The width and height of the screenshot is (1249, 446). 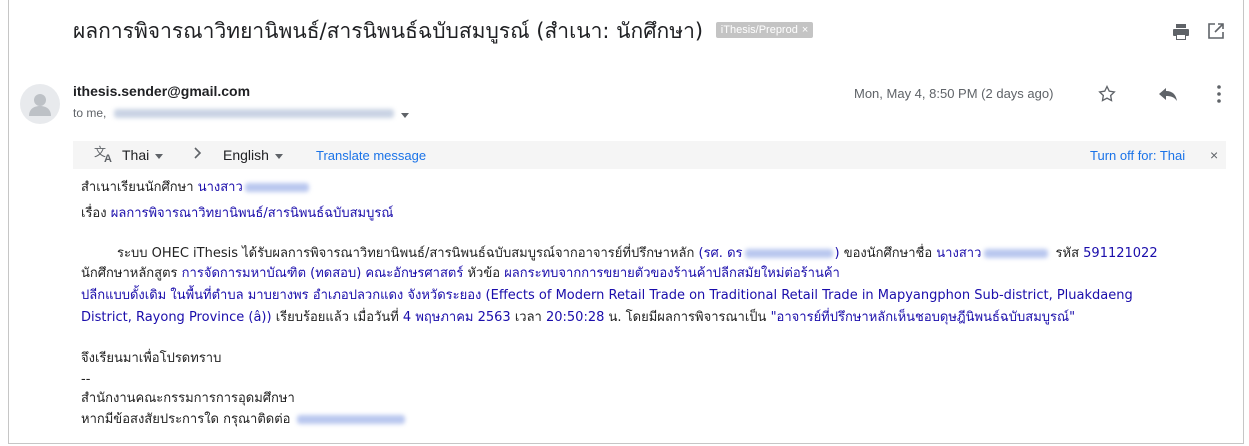 I want to click on open-in-new-window-icon, so click(x=1217, y=32).